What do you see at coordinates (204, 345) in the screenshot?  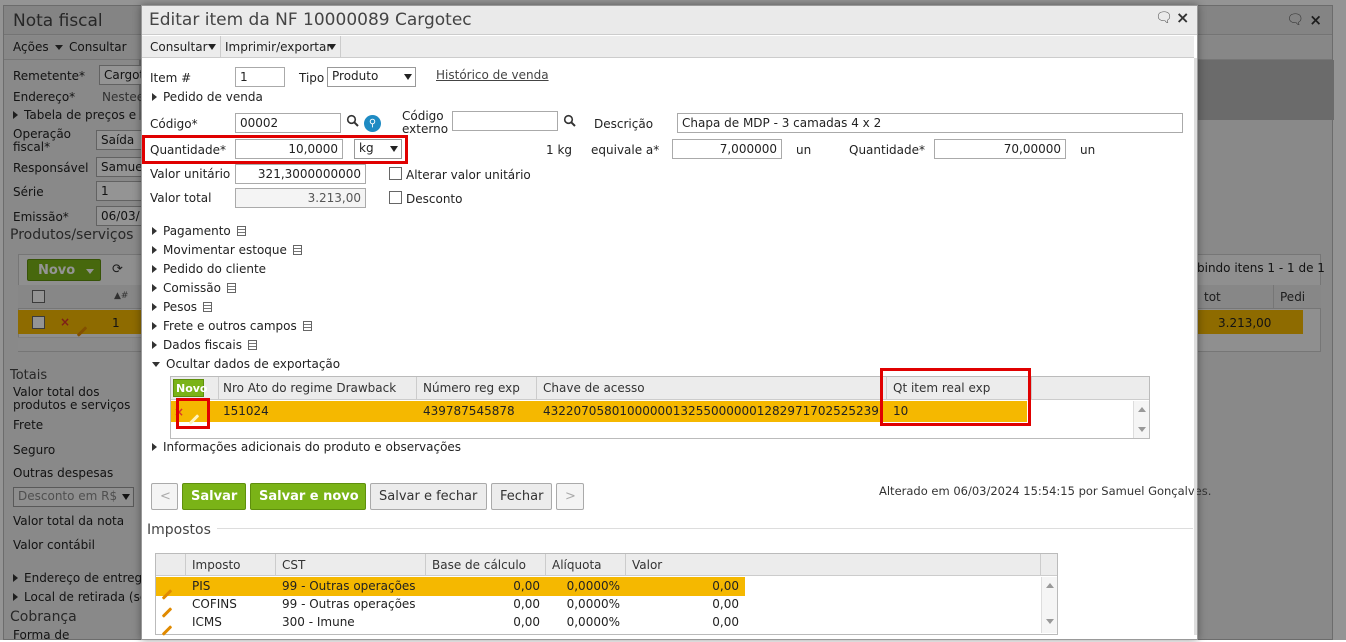 I see `dados-fiscais-section: Dados fiscais` at bounding box center [204, 345].